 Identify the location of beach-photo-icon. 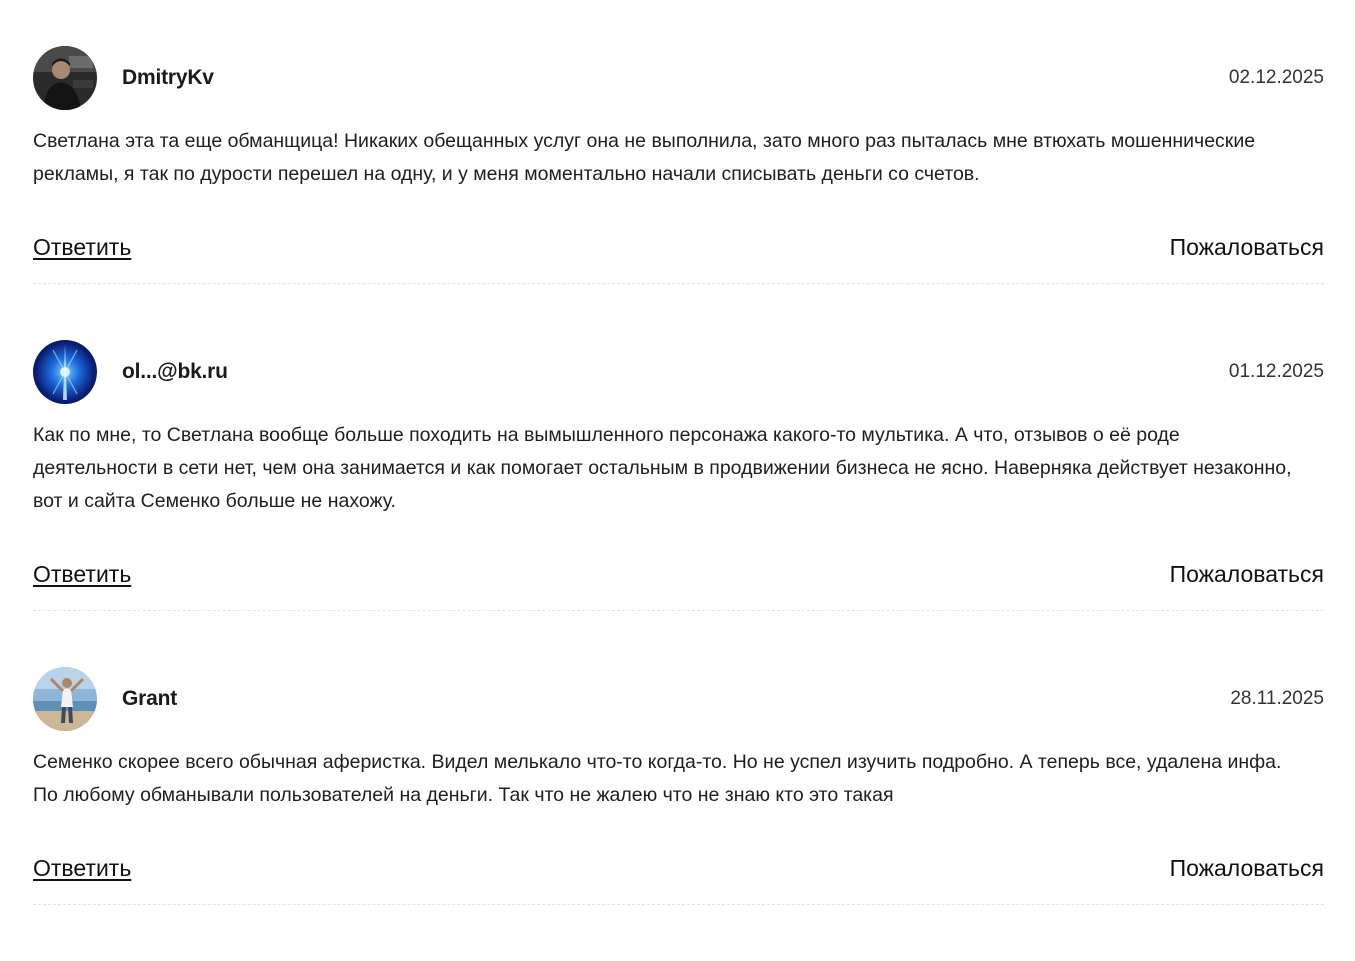
(65, 699).